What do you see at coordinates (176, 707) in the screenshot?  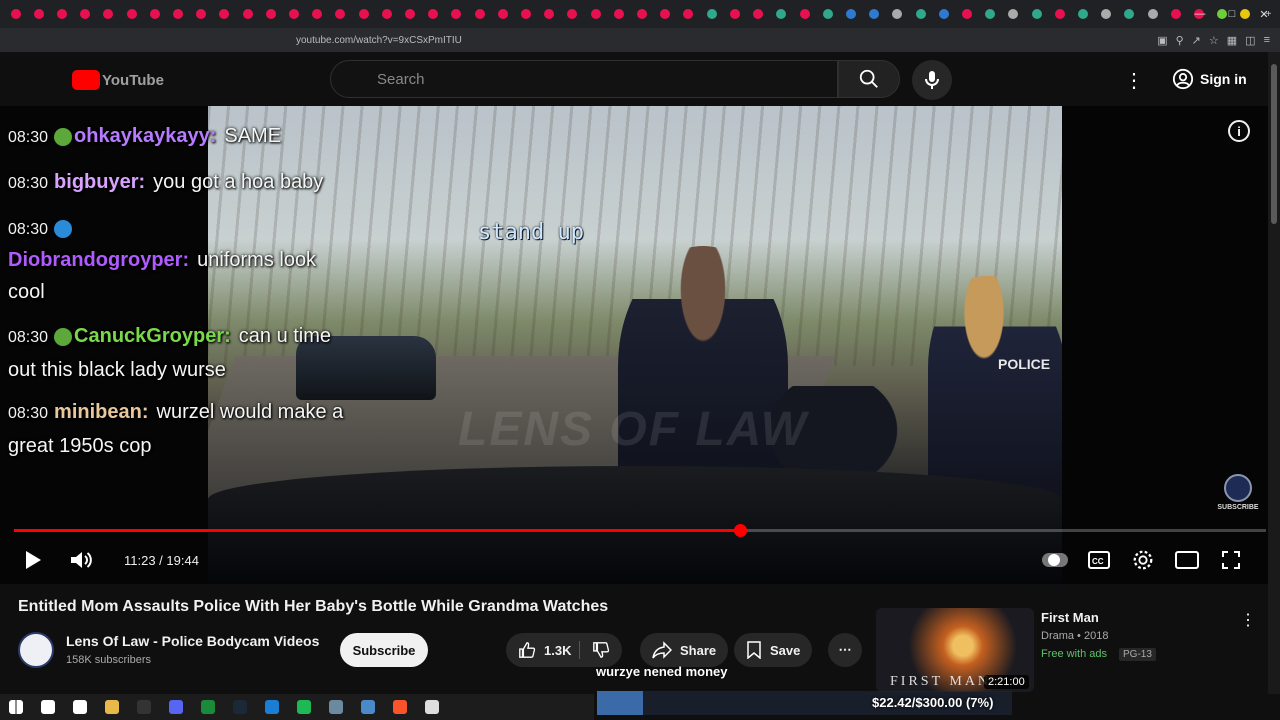 I see `taskbar-discord-icon` at bounding box center [176, 707].